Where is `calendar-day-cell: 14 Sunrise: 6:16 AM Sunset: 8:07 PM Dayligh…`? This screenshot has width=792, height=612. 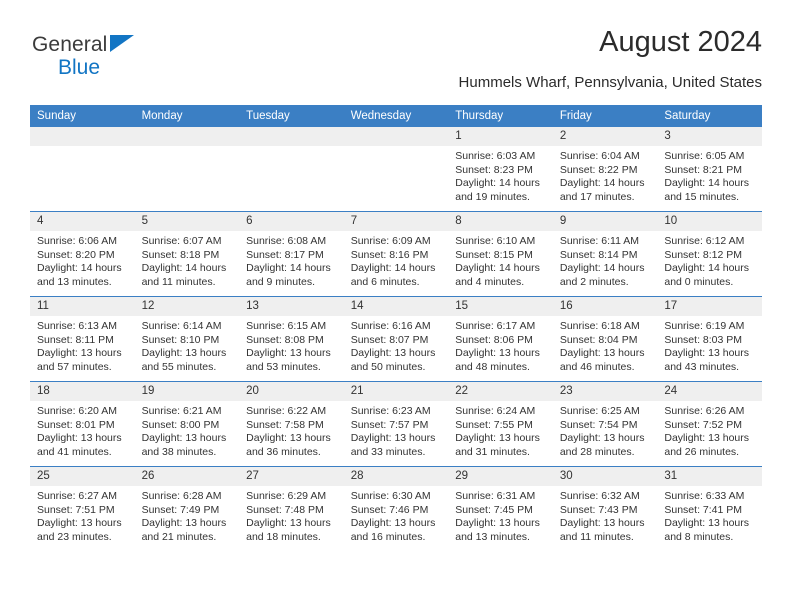
calendar-day-cell: 14 Sunrise: 6:16 AM Sunset: 8:07 PM Dayligh… is located at coordinates (396, 339).